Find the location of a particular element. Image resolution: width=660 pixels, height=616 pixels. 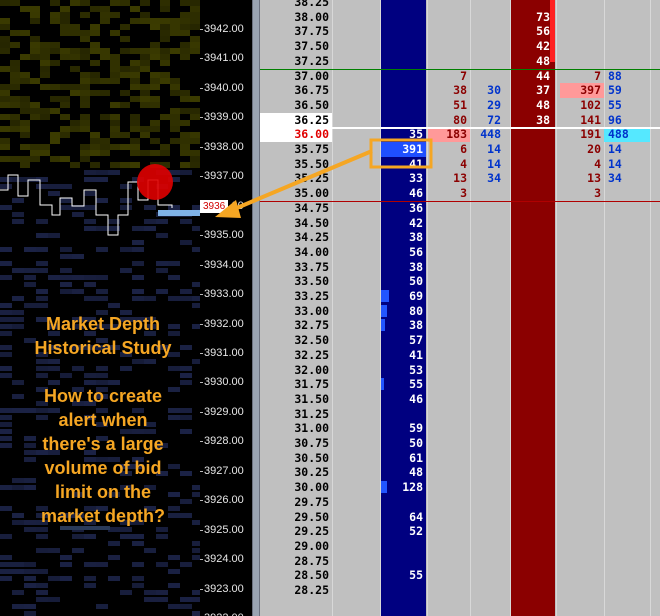

ladder-row: 29.50 64 is located at coordinates (460, 517).